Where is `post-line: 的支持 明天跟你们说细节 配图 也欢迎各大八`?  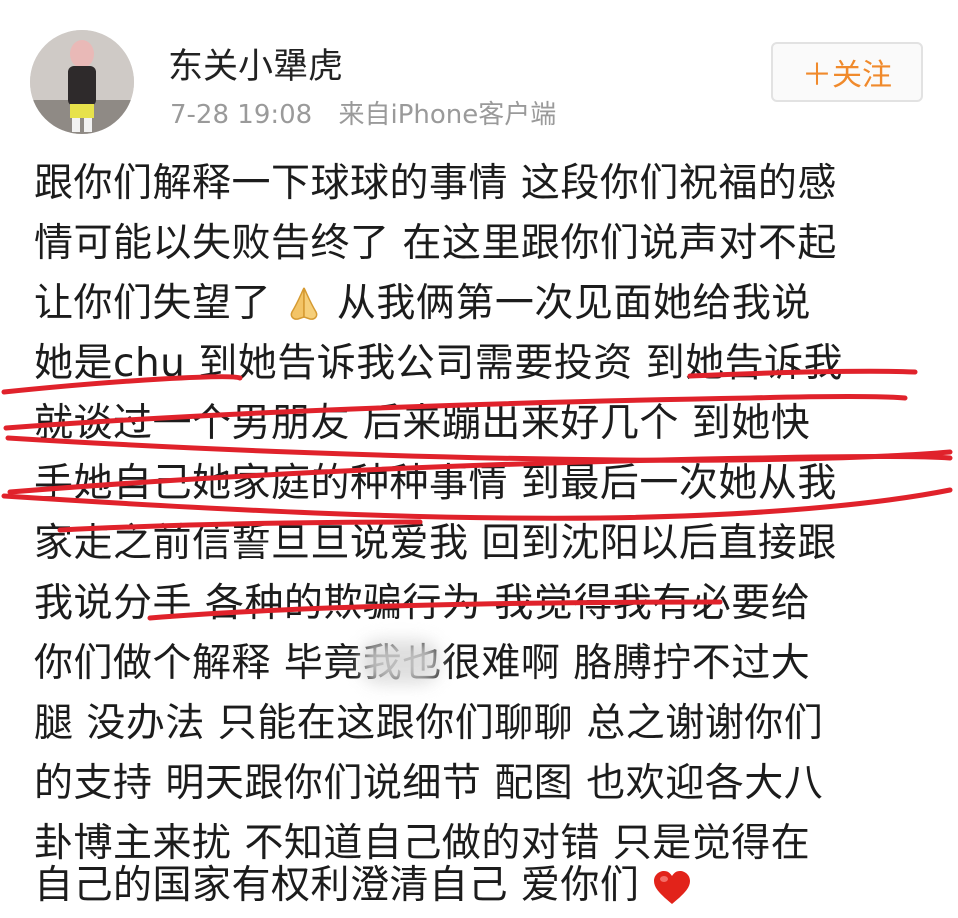 post-line: 的支持 明天跟你们说细节 配图 也欢迎各大八 is located at coordinates (429, 783).